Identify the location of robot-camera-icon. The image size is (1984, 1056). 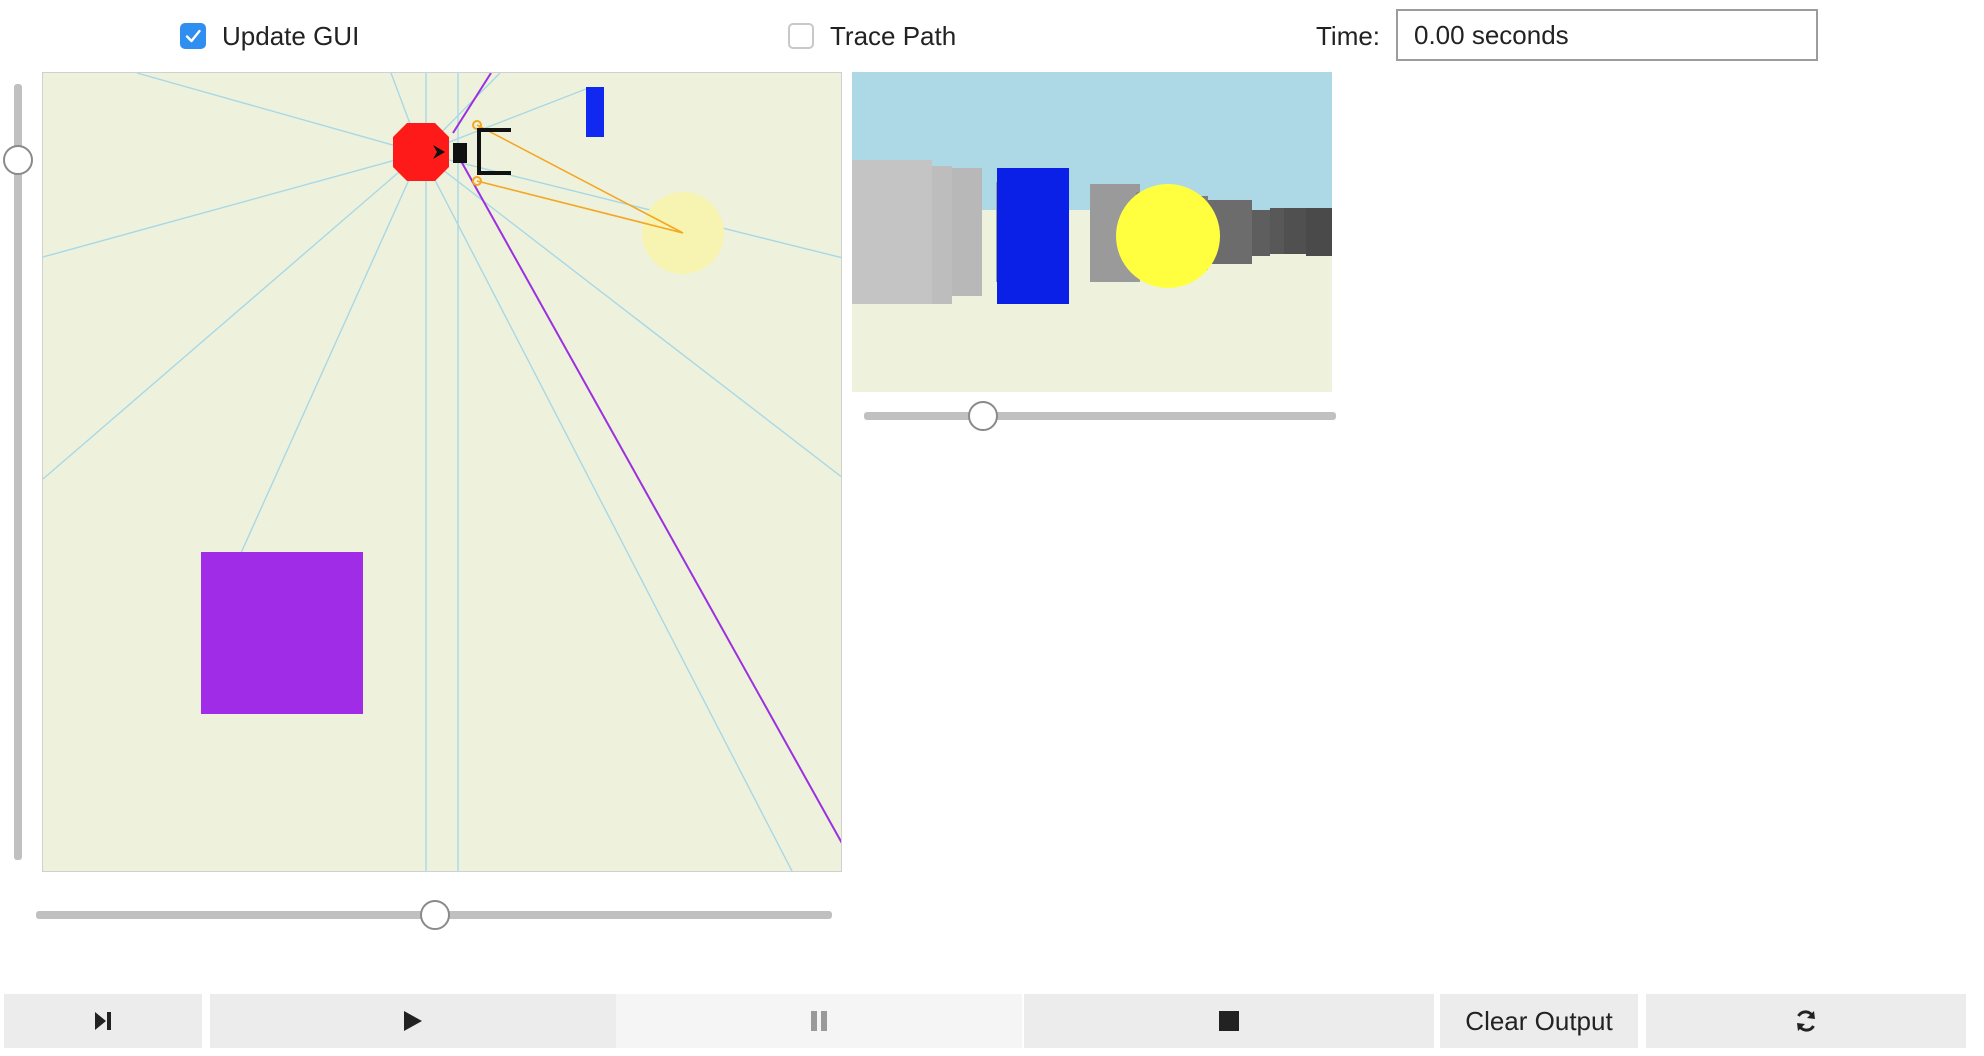
(460, 153).